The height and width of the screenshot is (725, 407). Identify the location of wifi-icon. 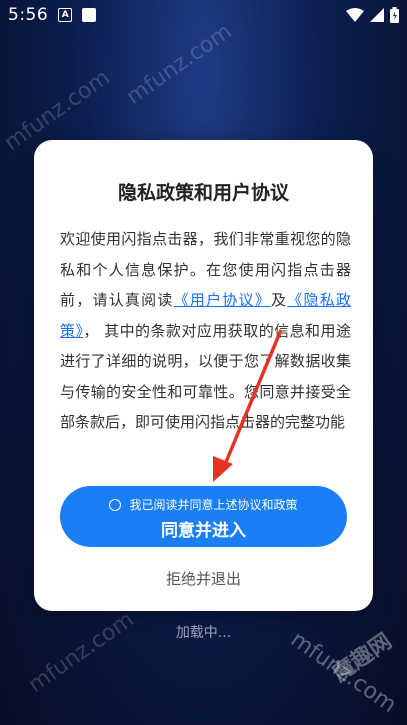
(355, 15).